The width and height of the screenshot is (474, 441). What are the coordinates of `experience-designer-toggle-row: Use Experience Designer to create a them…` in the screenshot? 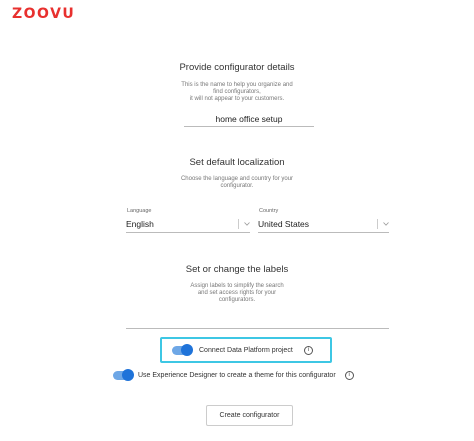 It's located at (233, 375).